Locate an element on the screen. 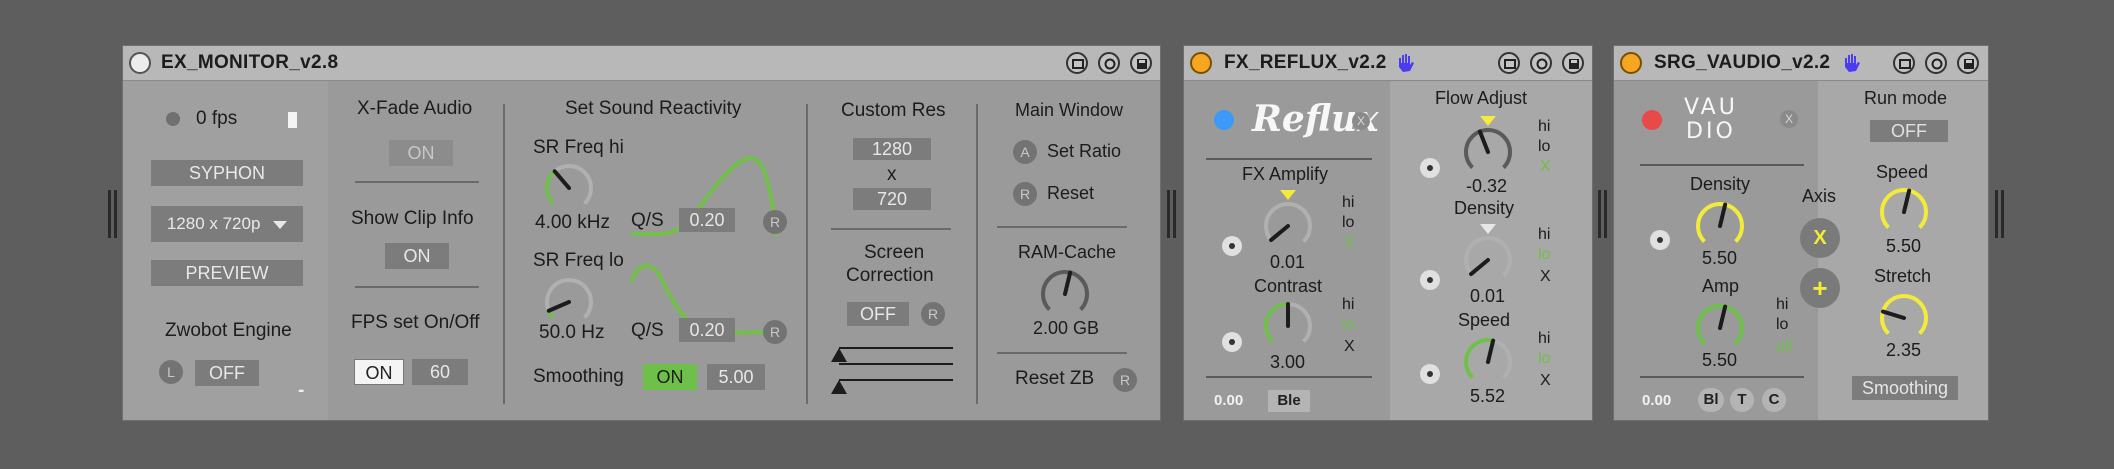  xfade-label: X-Fade Audio is located at coordinates (415, 108).